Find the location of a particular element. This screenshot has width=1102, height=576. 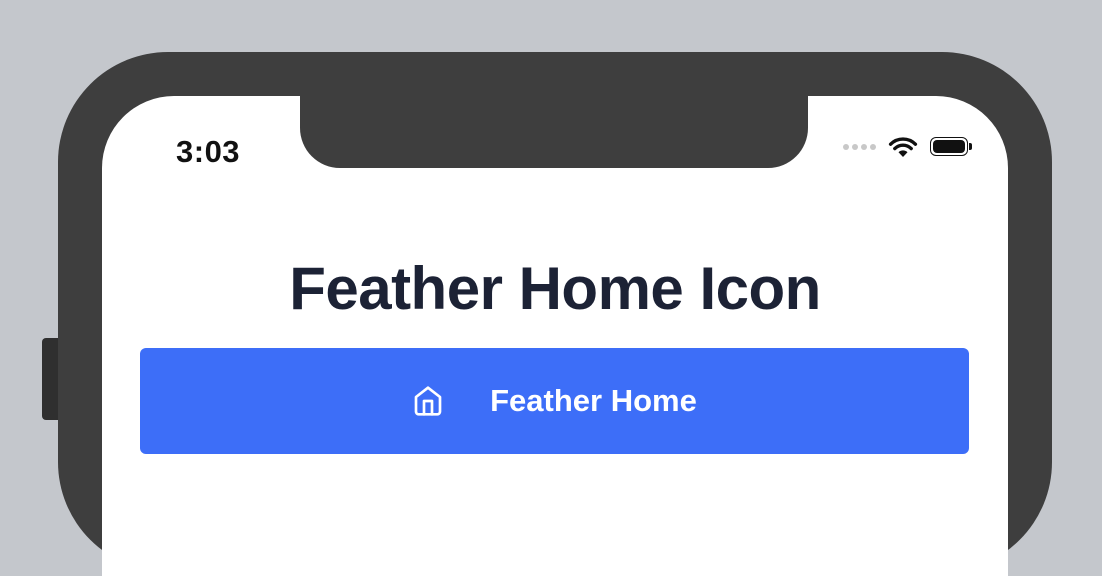

status-time: 3:03 is located at coordinates (208, 151).